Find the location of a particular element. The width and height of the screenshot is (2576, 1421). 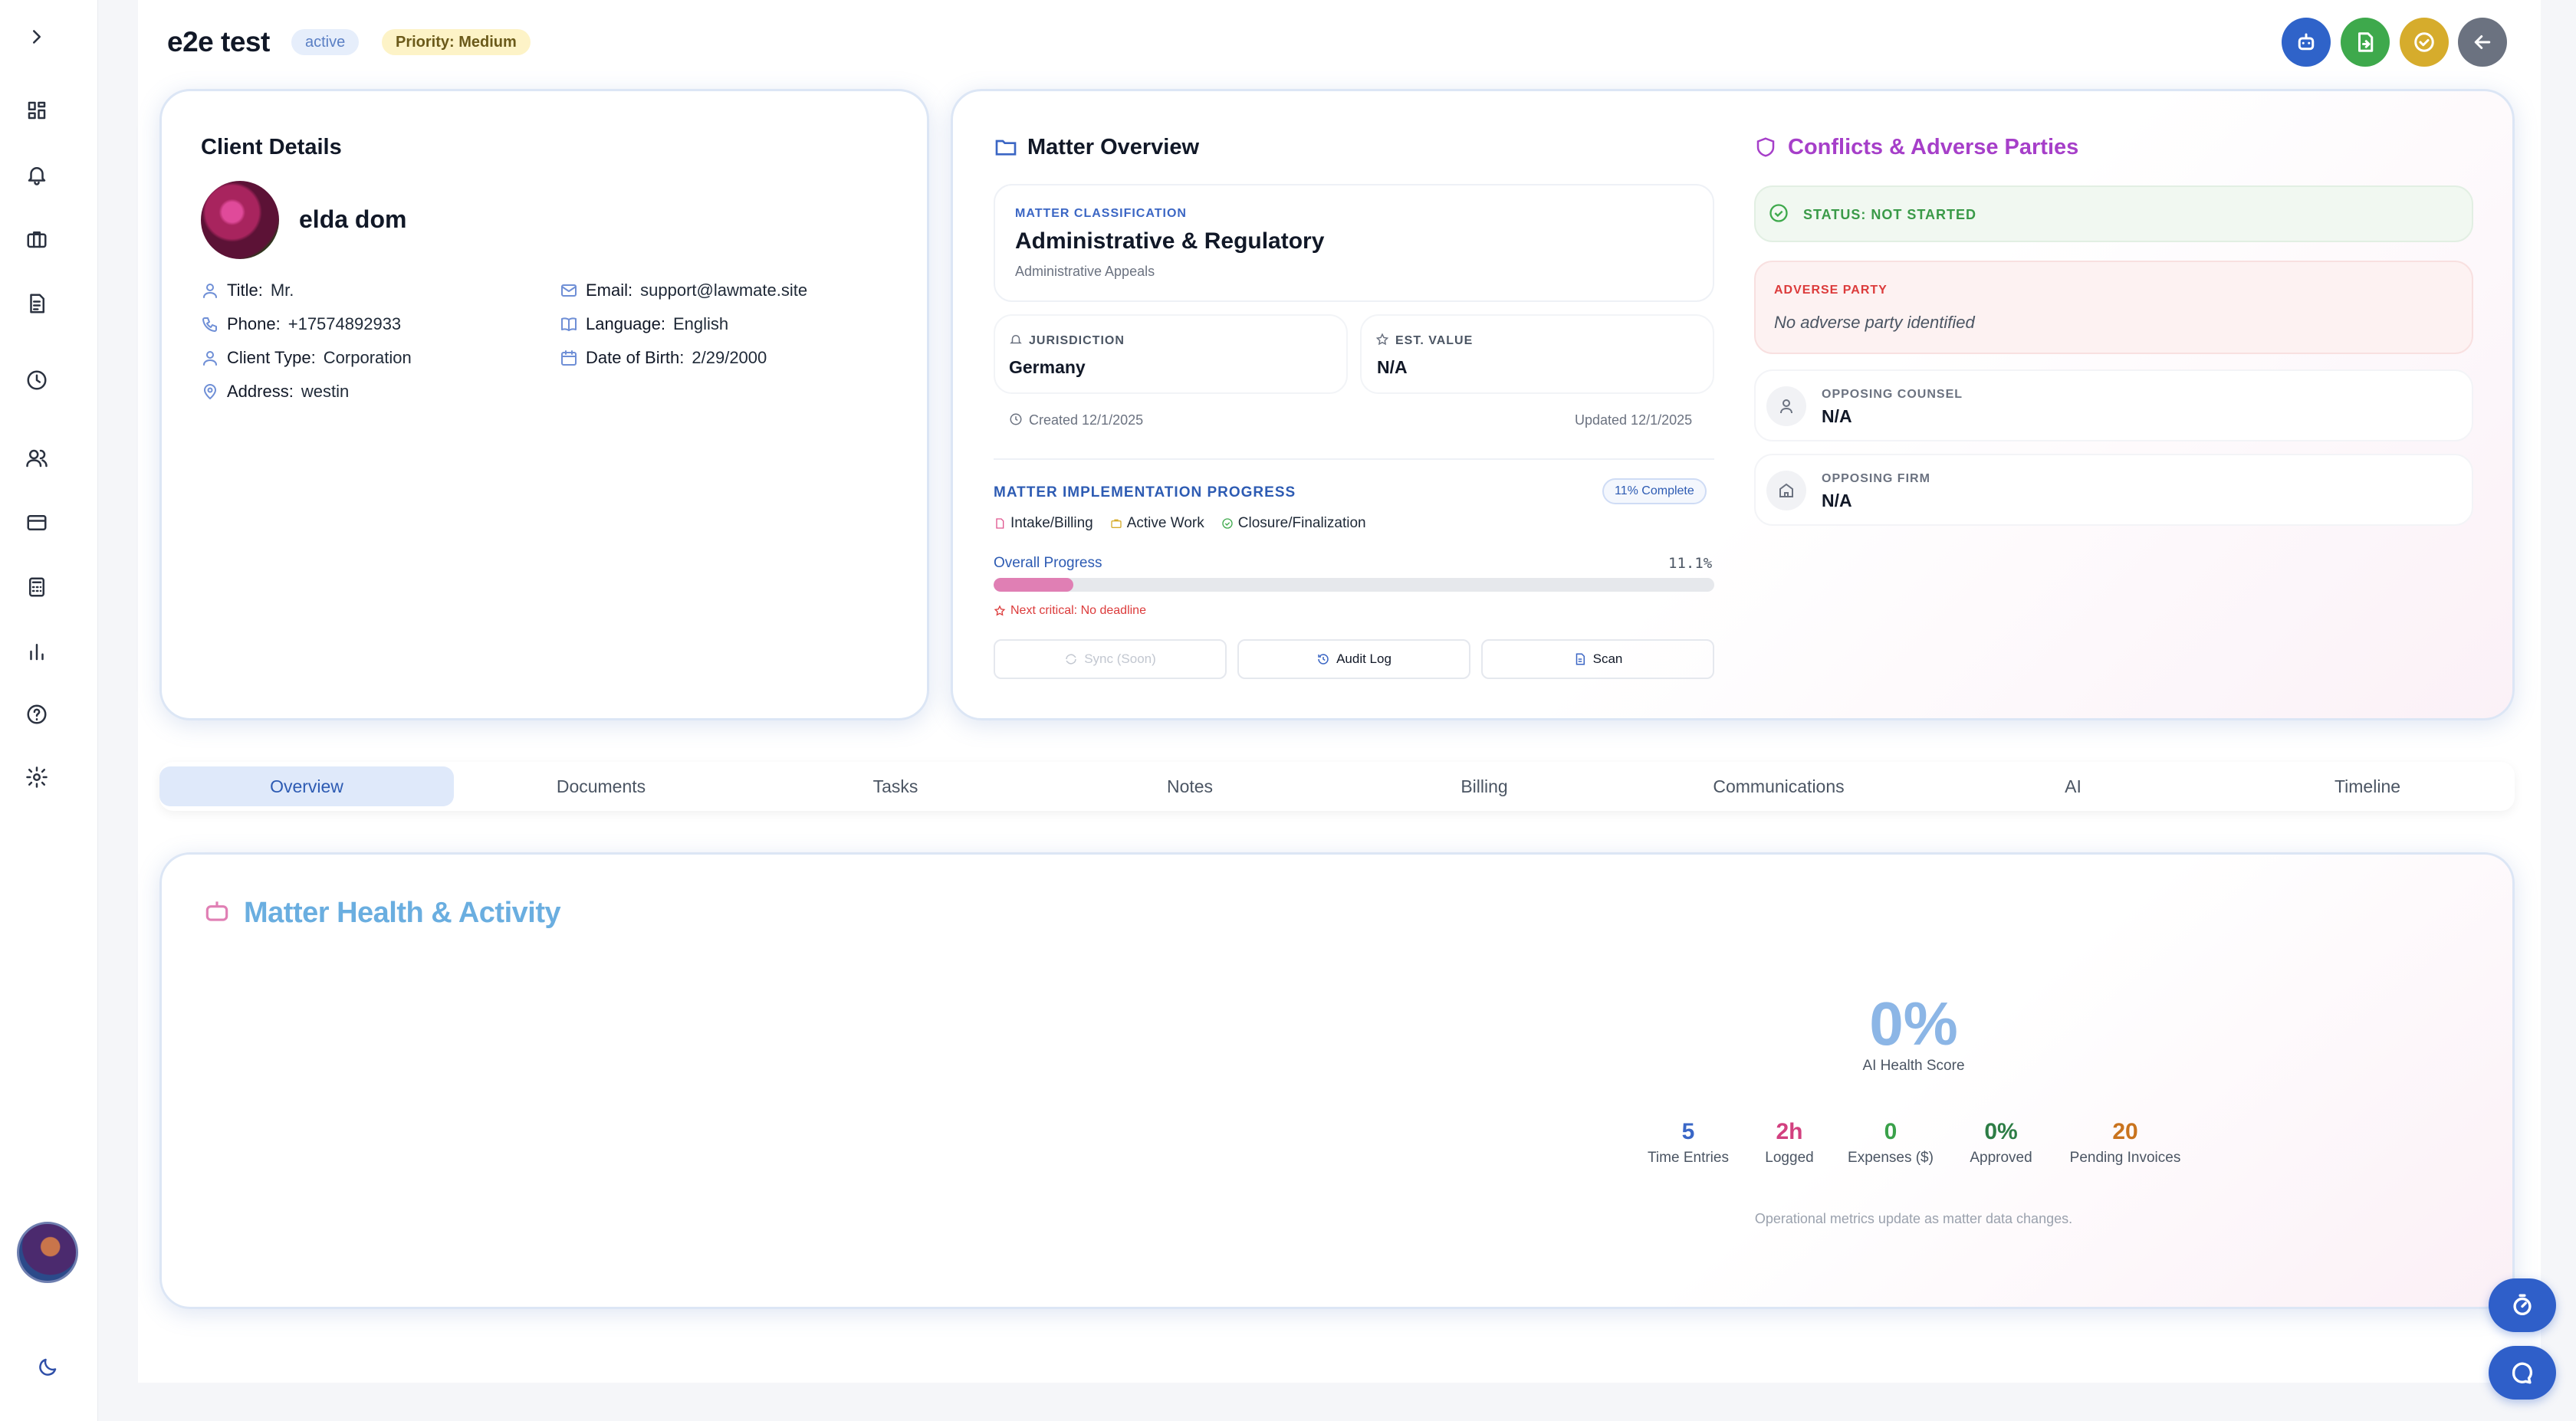

scan-button: Scan is located at coordinates (1597, 659).